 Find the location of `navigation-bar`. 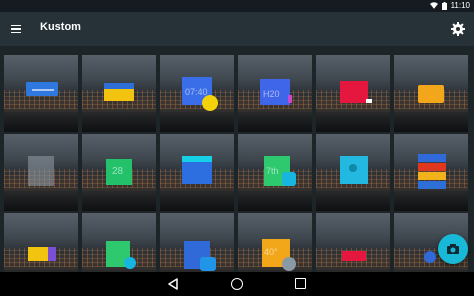

navigation-bar is located at coordinates (237, 284).